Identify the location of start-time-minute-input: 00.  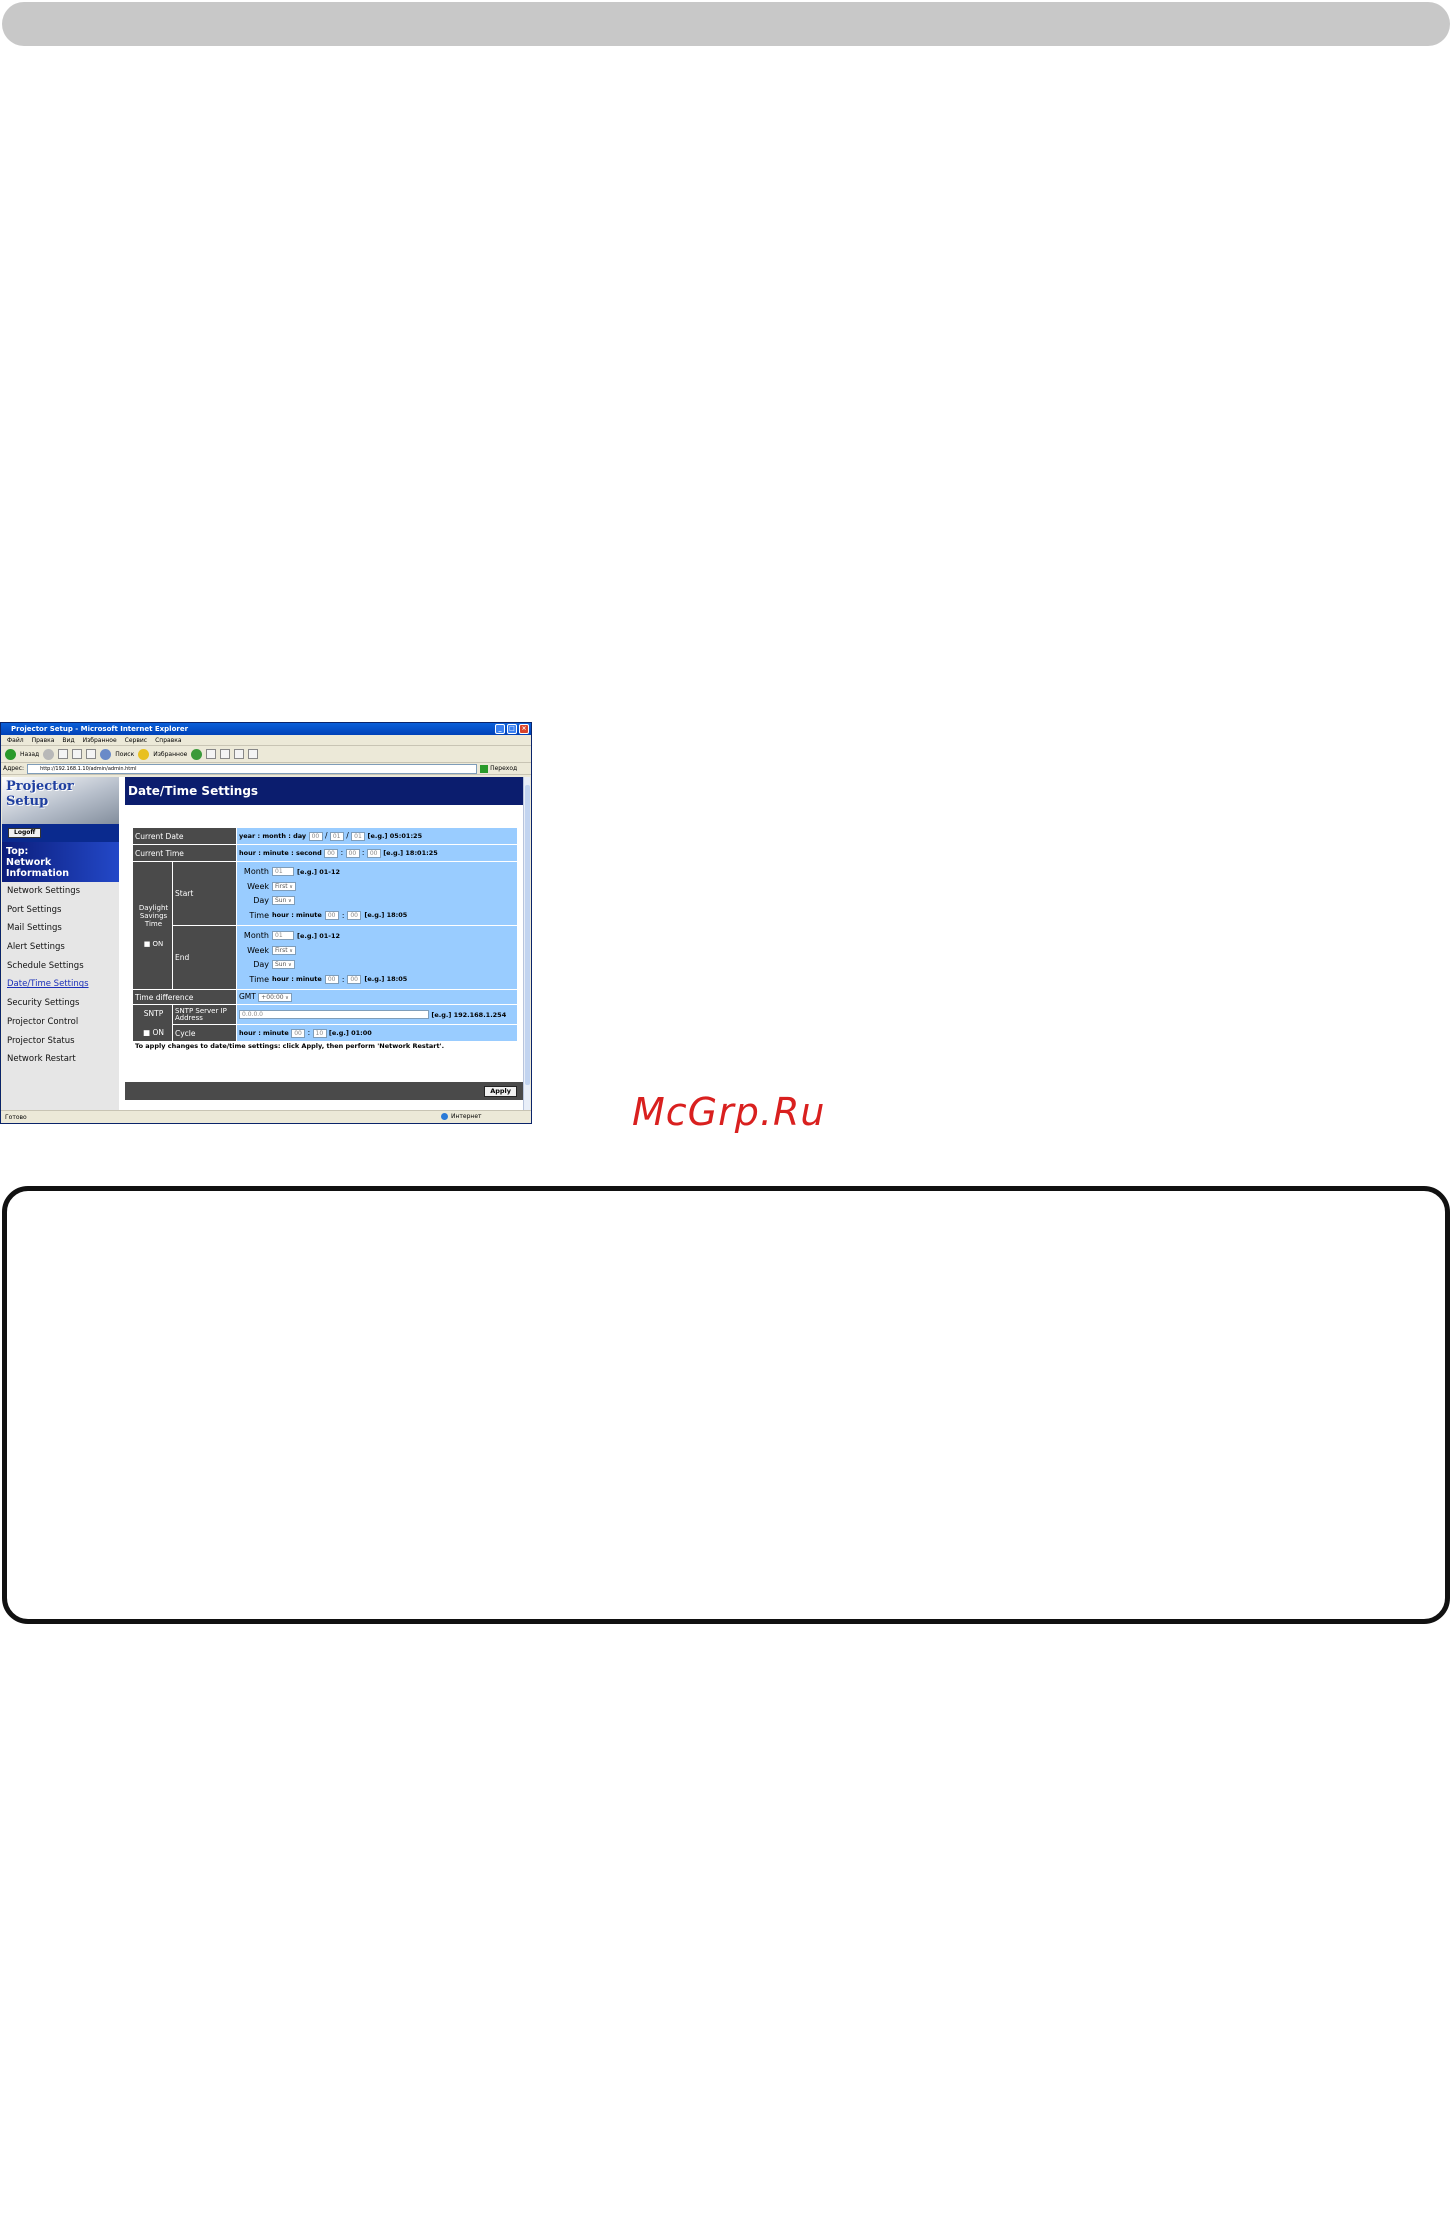
(354, 915).